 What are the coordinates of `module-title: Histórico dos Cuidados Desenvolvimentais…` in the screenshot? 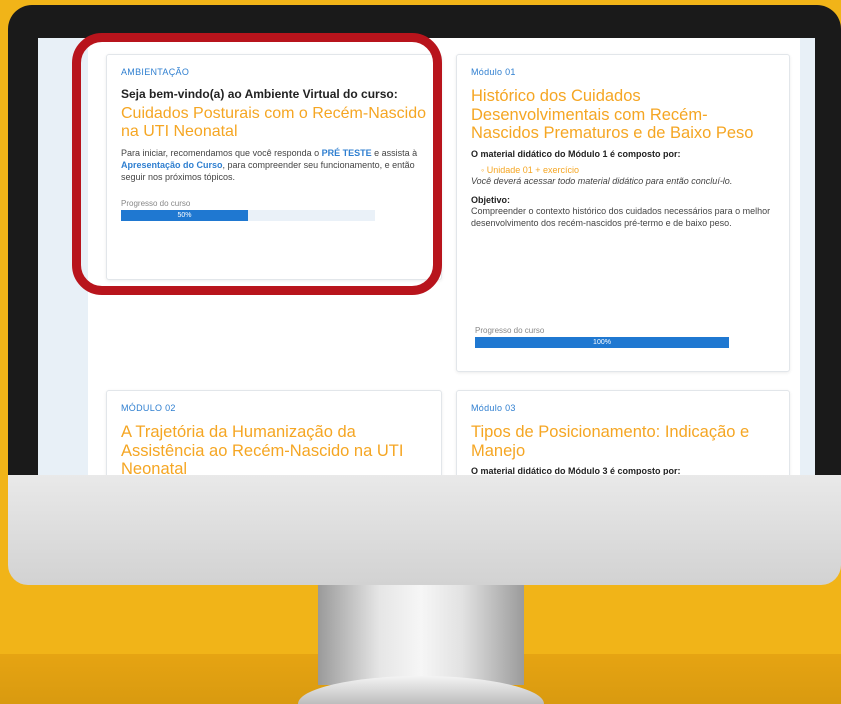 It's located at (612, 114).